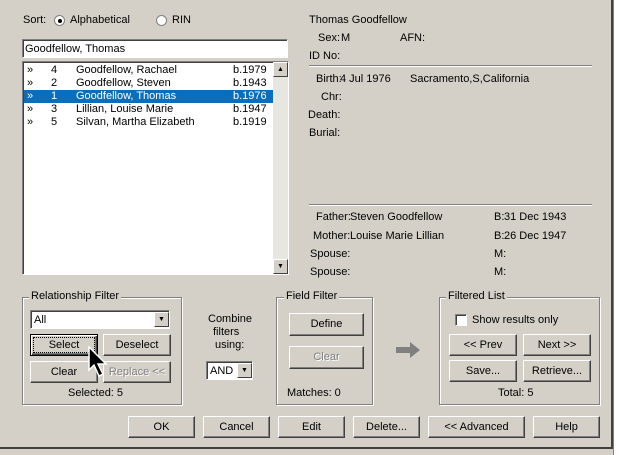 The image size is (621, 455). I want to click on help-button: Help, so click(566, 427).